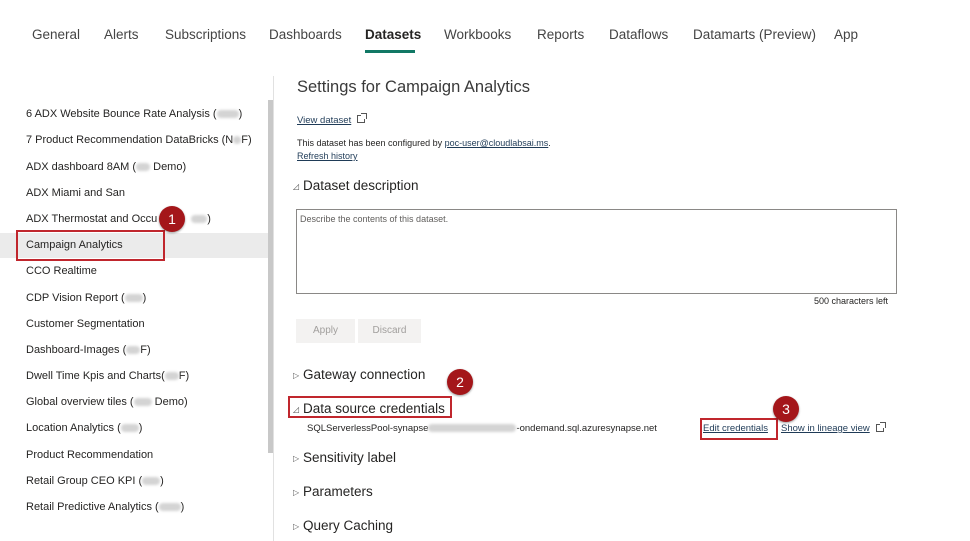  I want to click on data-source-prefix: SQLServerlessPool-synapse, so click(368, 428).